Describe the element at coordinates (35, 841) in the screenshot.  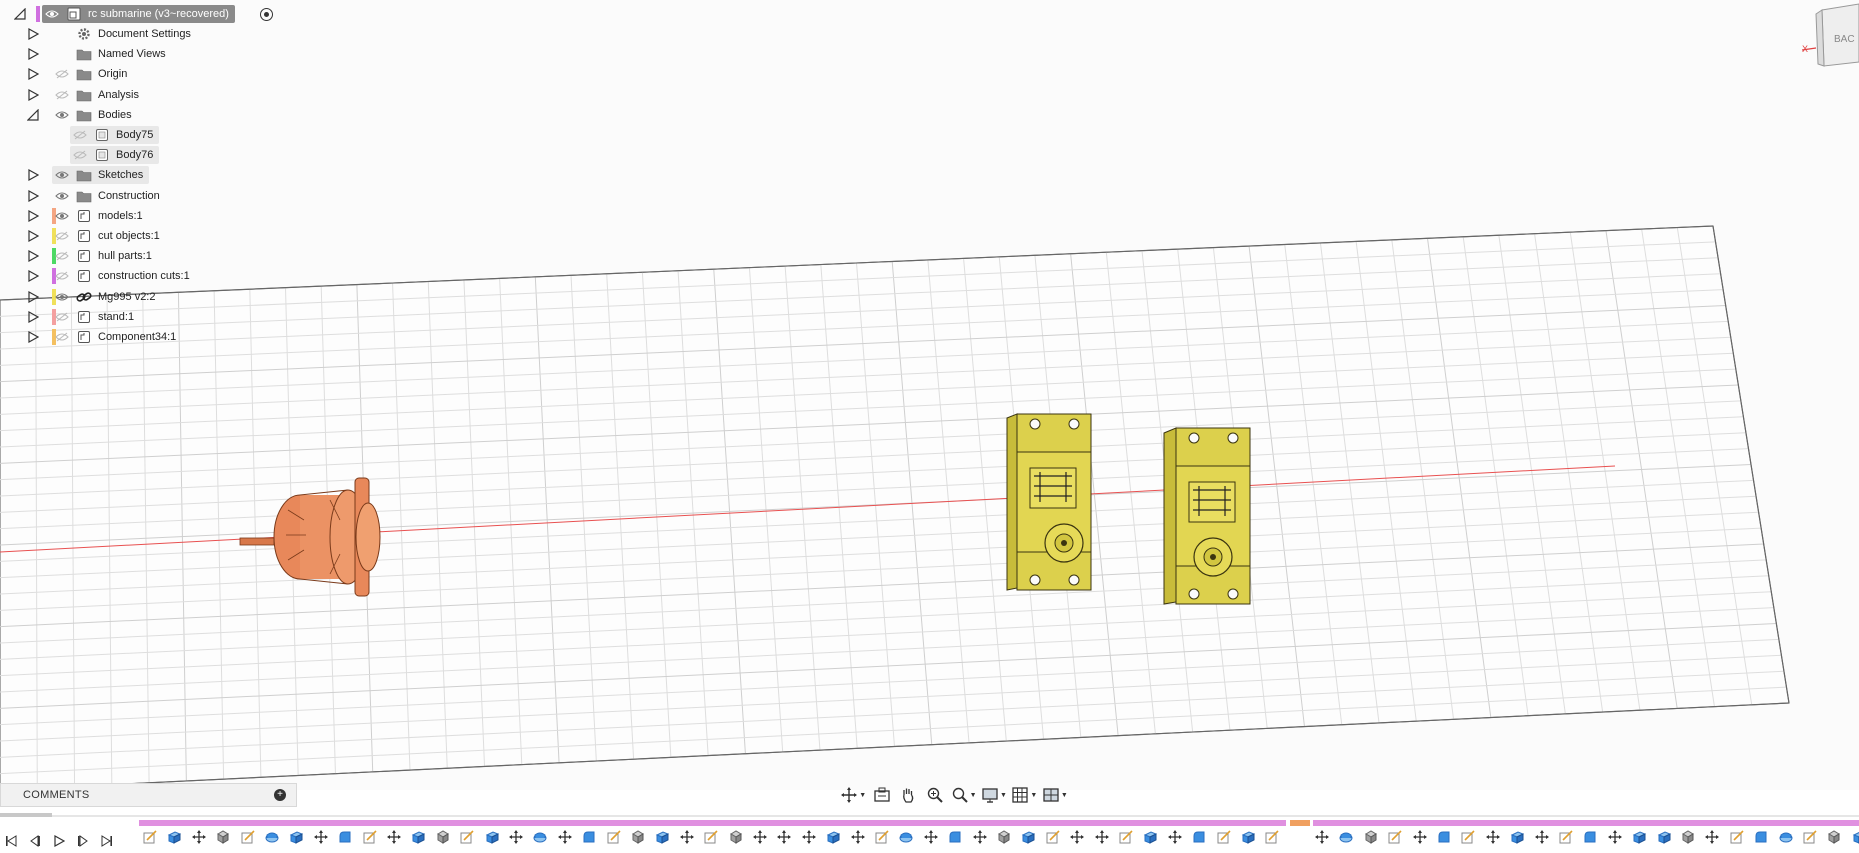
I see `step-back-icon` at that location.